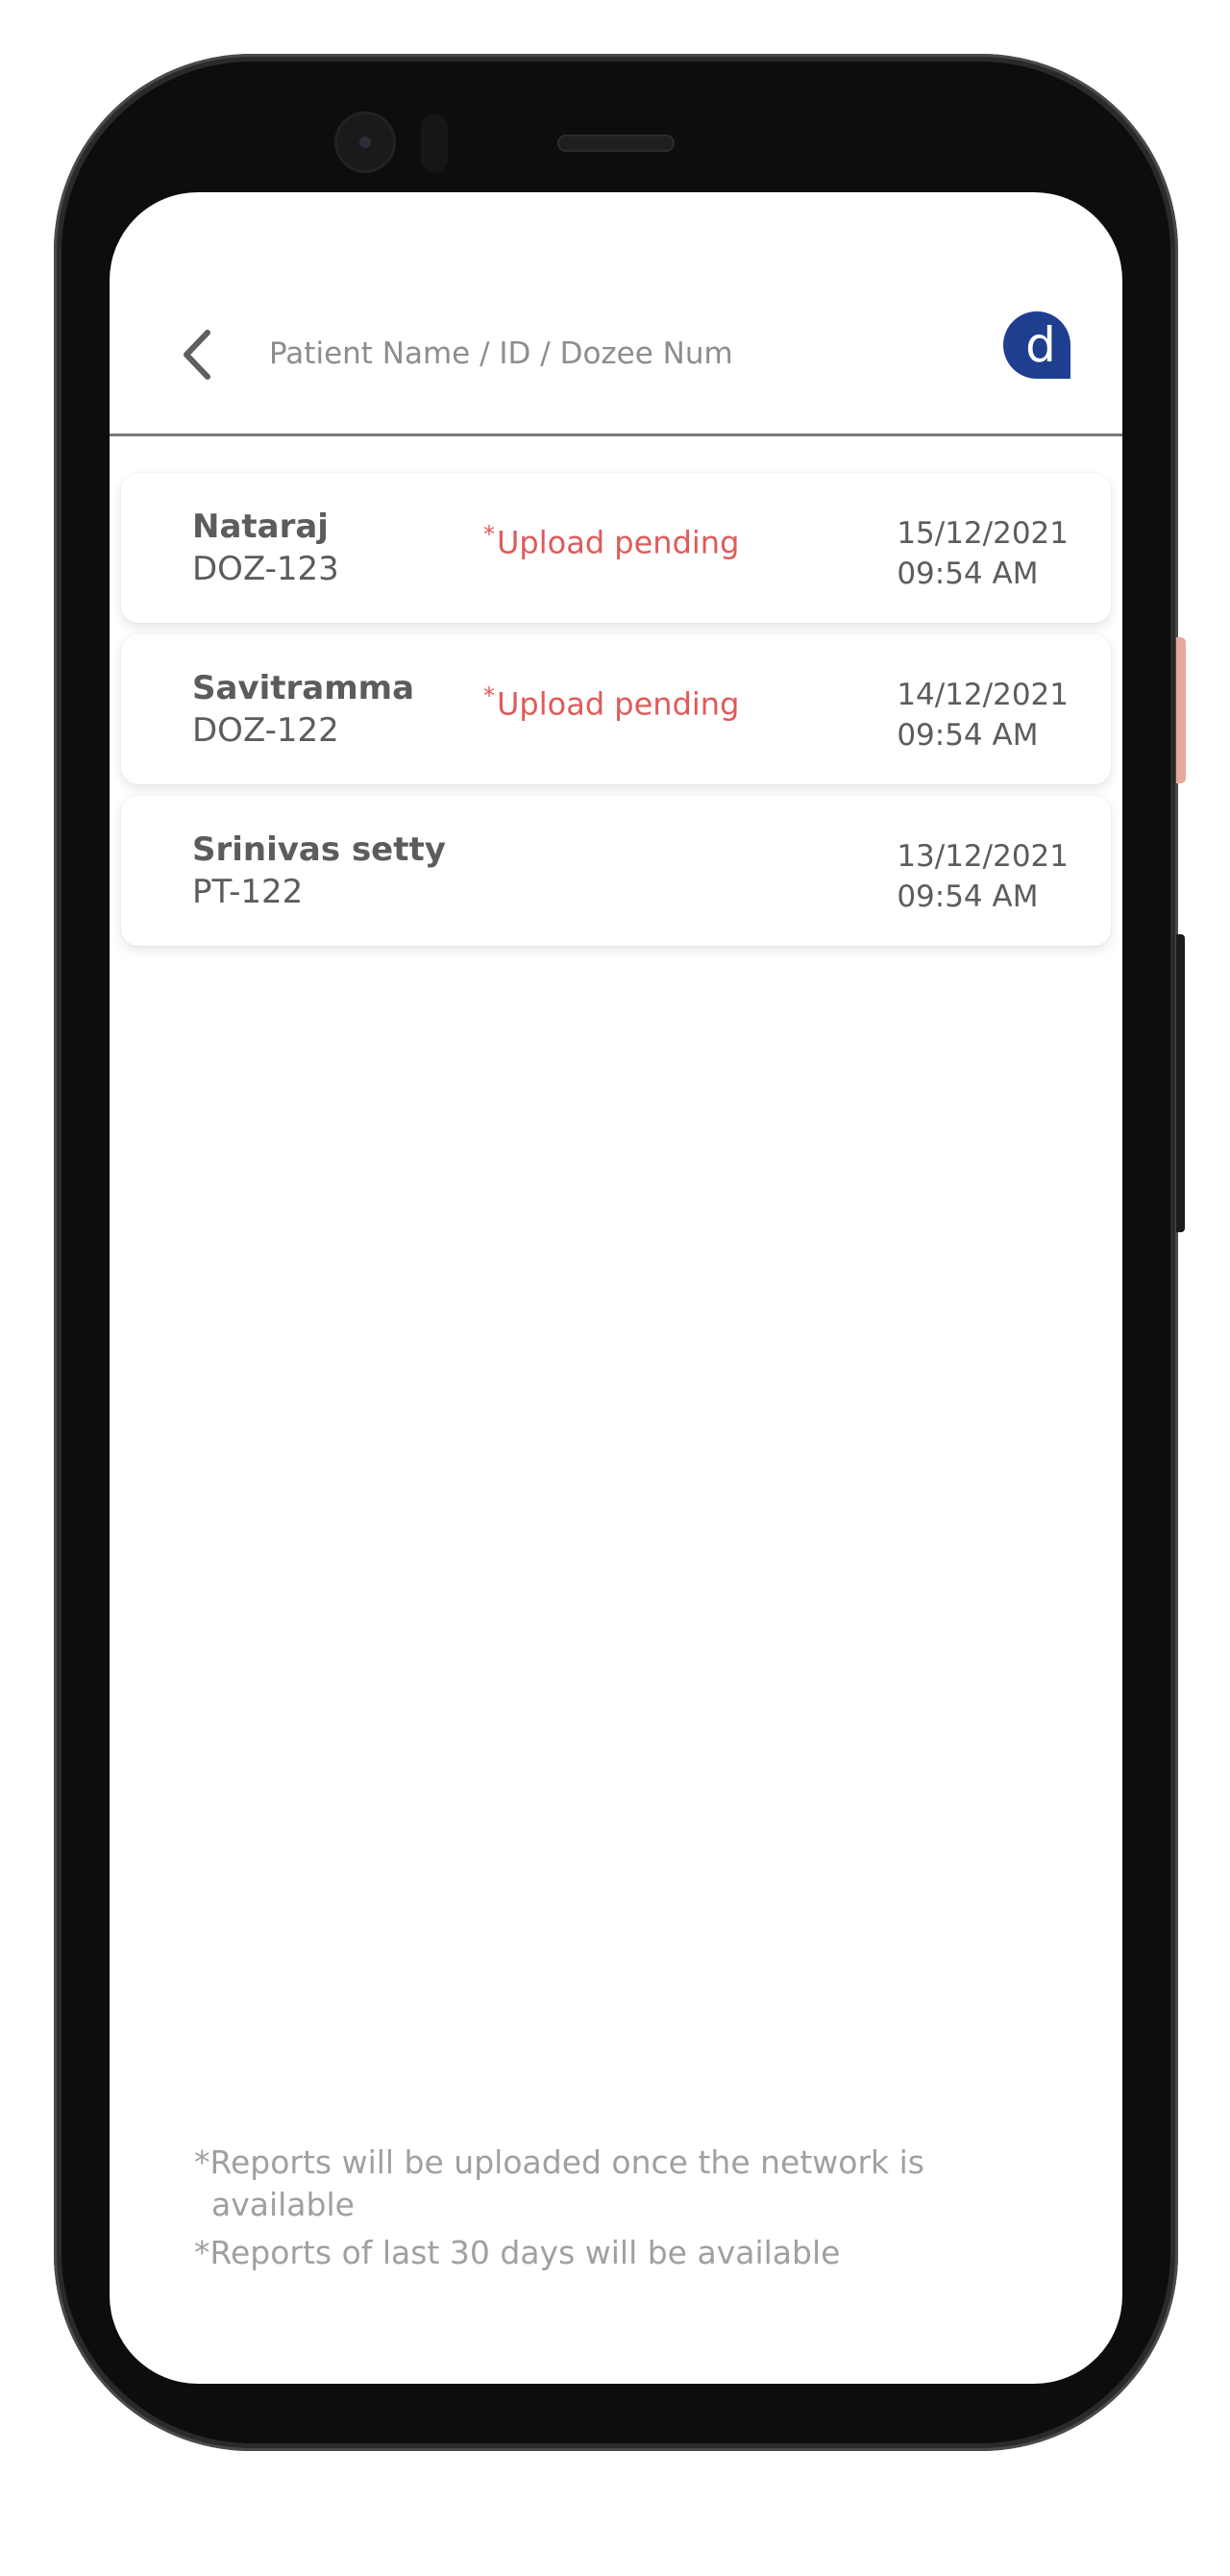 This screenshot has width=1230, height=2576. I want to click on front-camera, so click(365, 142).